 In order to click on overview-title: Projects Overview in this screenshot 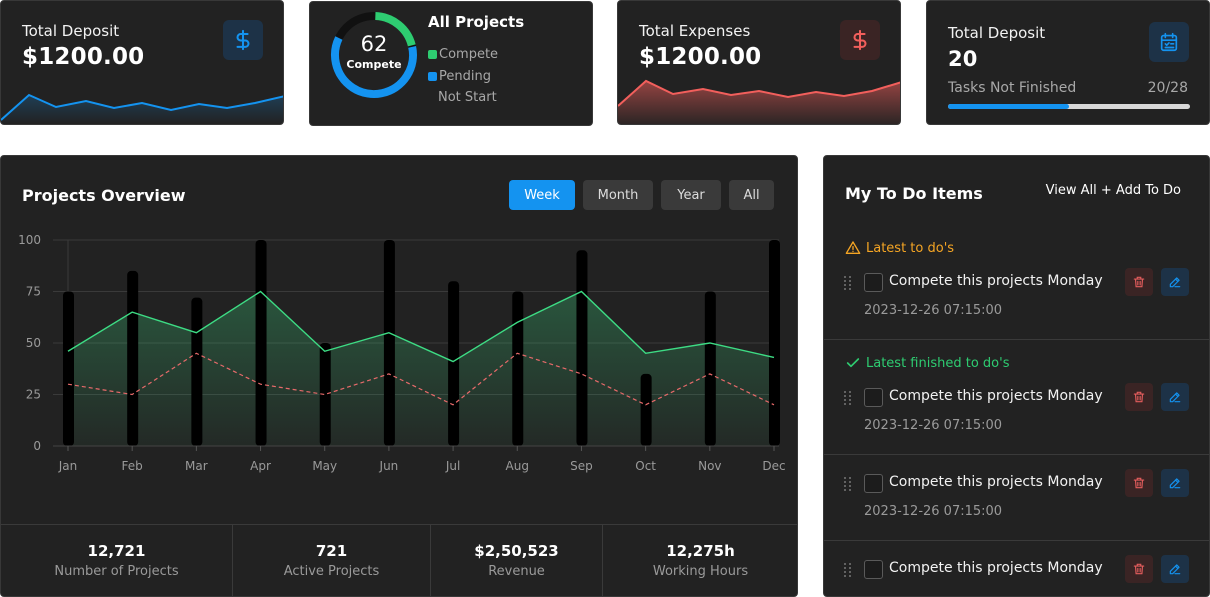, I will do `click(104, 195)`.